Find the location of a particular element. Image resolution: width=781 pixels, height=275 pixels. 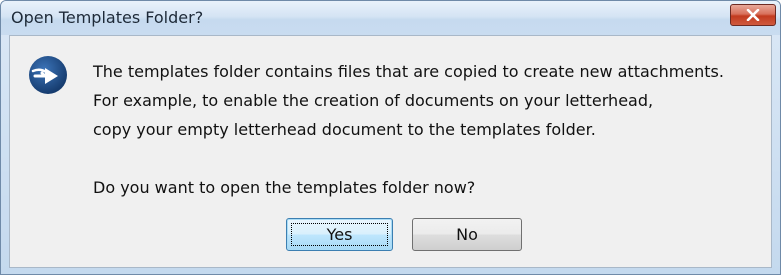

arrow-right-circle-icon is located at coordinates (48, 75).